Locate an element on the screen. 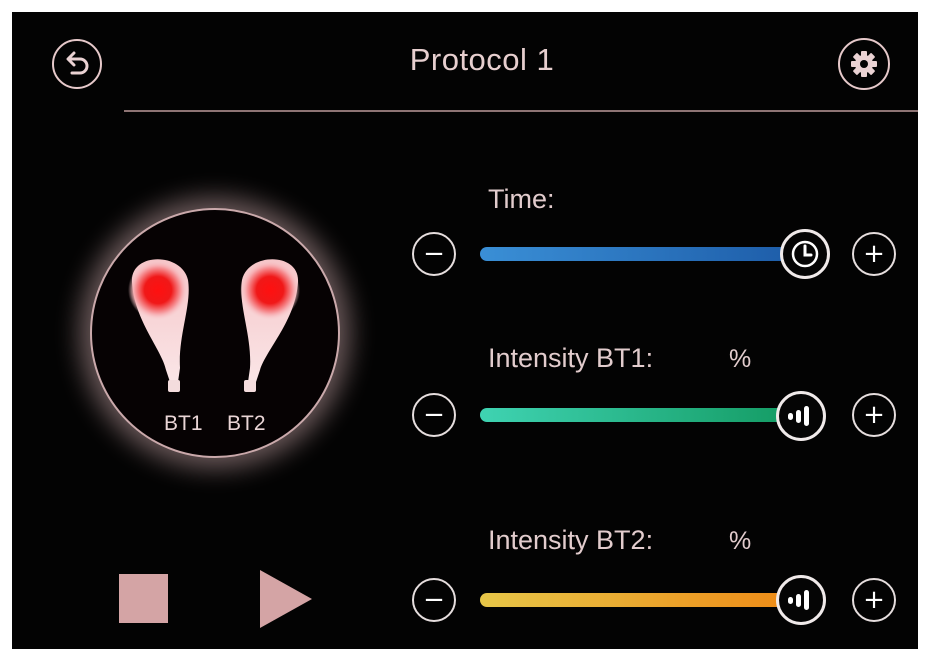 Image resolution: width=930 pixels, height=661 pixels. intensity-bt1-increase-button: + is located at coordinates (874, 415).